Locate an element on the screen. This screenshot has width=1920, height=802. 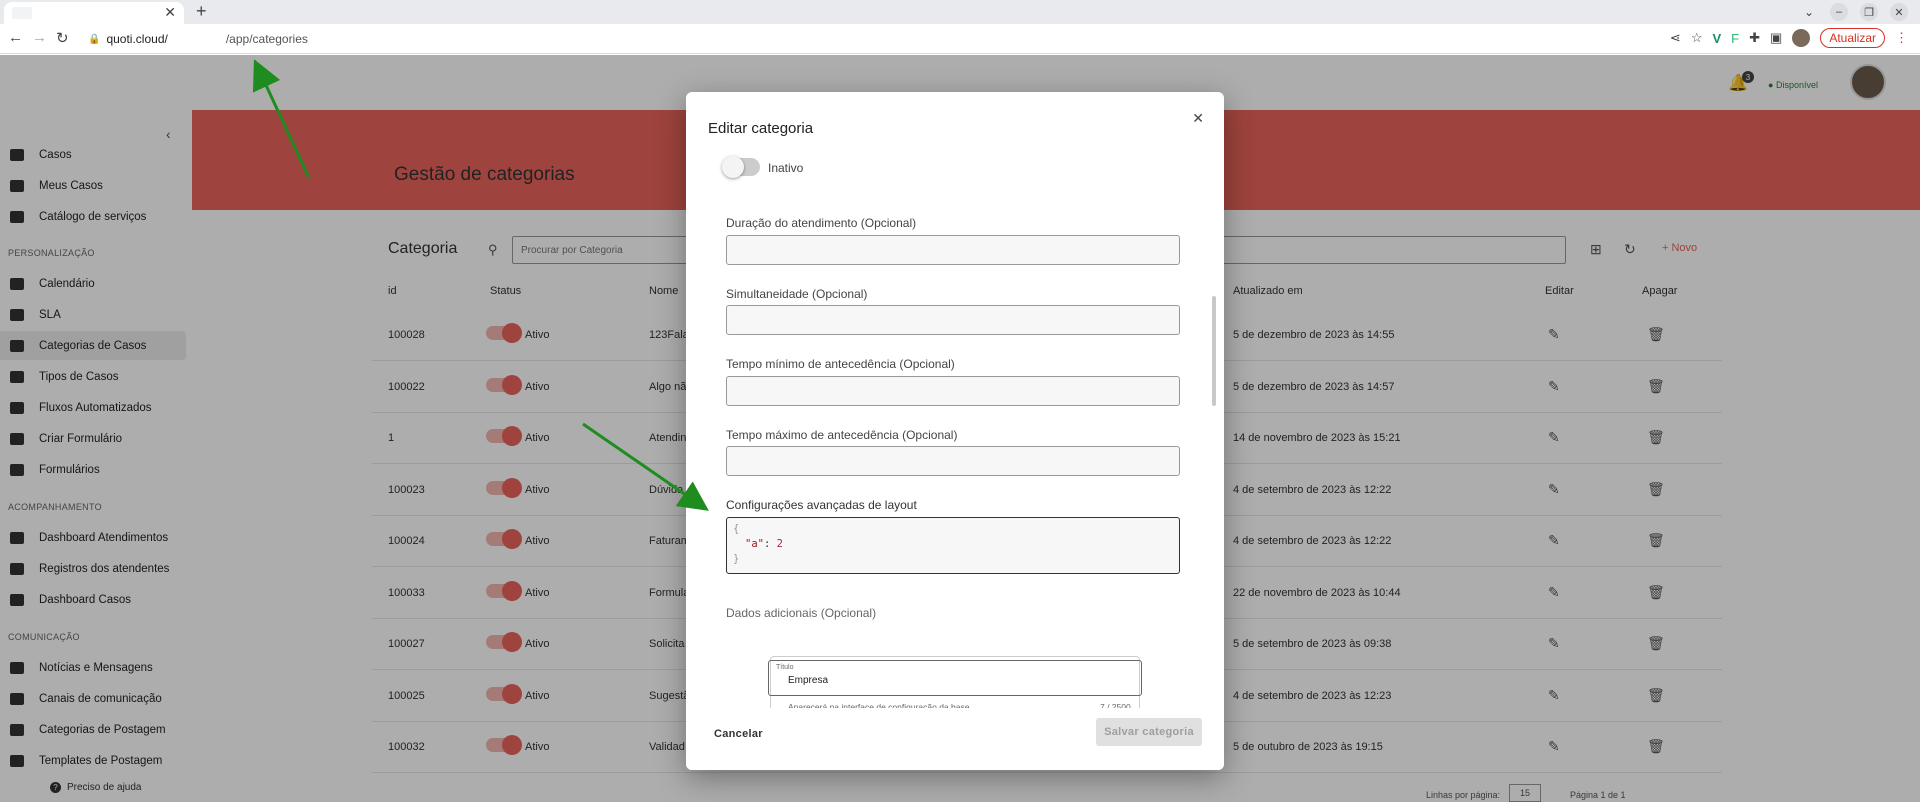
browser-tab: ✕ is located at coordinates (94, 13).